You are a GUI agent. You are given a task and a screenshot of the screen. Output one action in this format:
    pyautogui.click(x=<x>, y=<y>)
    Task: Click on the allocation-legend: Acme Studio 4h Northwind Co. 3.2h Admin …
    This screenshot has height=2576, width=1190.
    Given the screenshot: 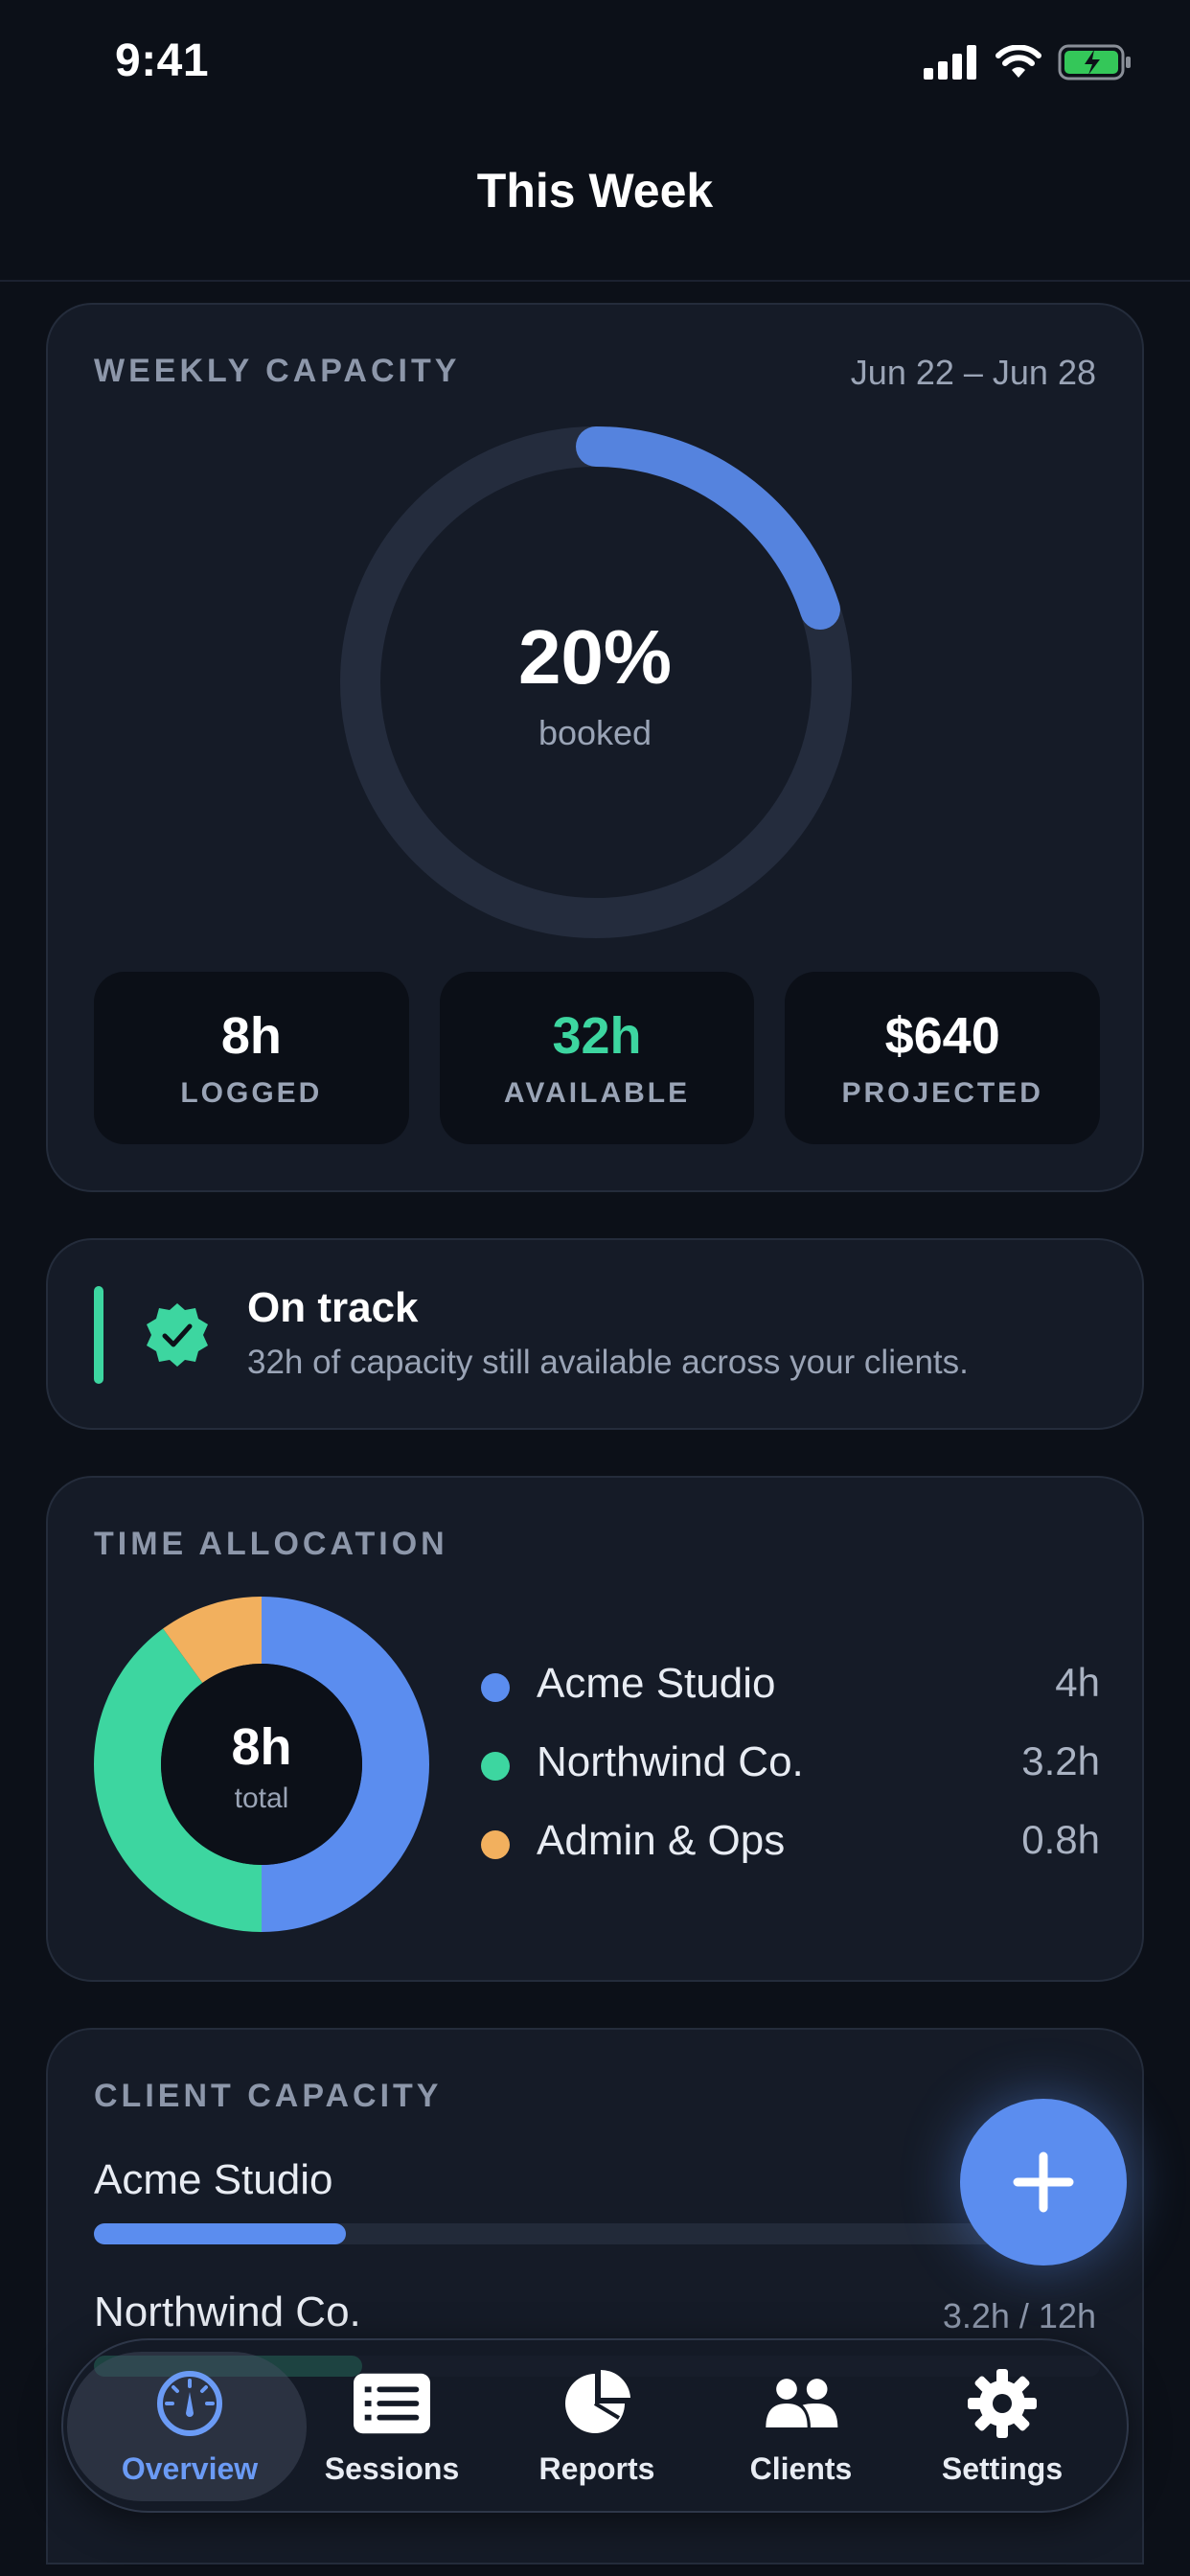 What is the action you would take?
    pyautogui.click(x=789, y=1778)
    